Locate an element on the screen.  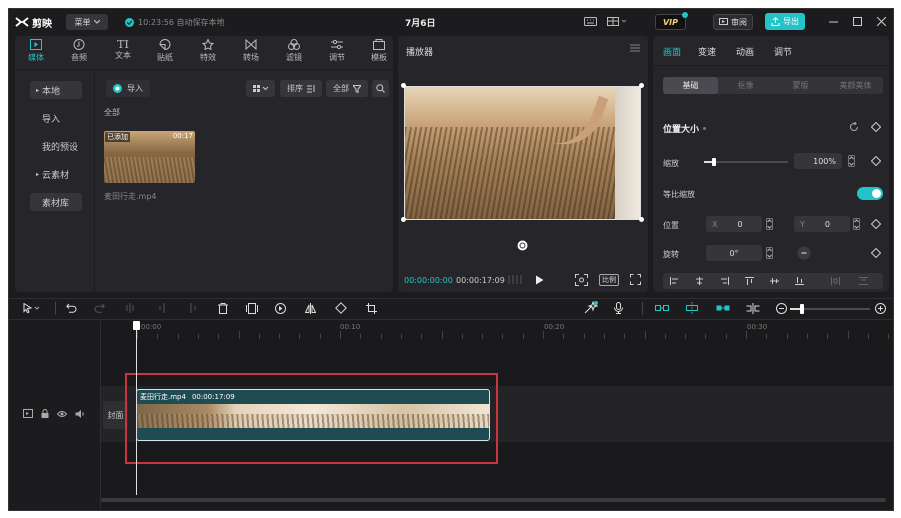
delete-icon is located at coordinates (223, 308).